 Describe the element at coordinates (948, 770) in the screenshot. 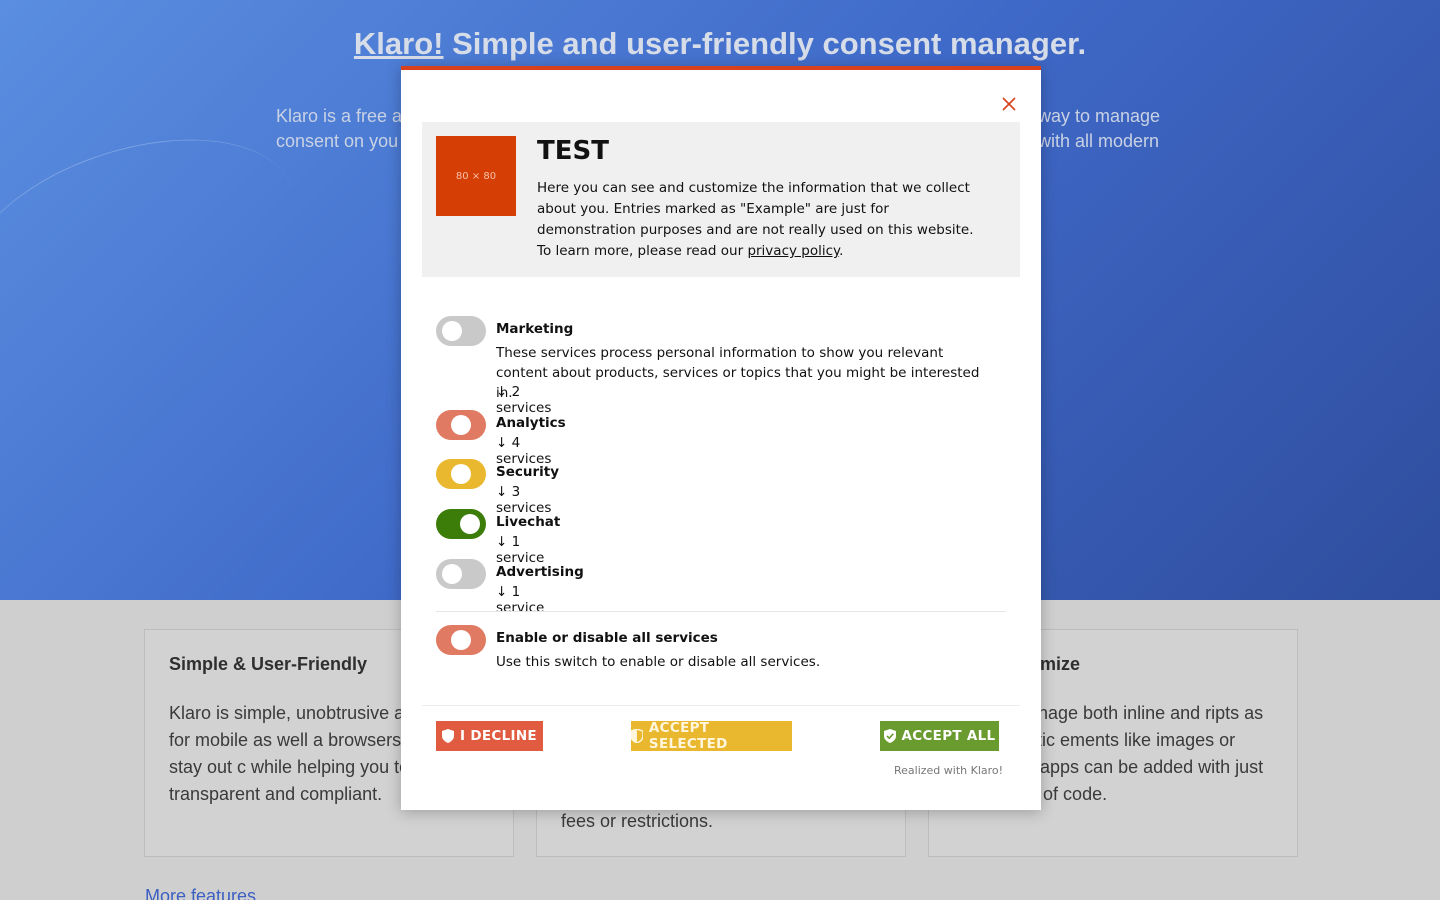

I see `realized-with-klaro-link: Realized with Klaro!` at that location.